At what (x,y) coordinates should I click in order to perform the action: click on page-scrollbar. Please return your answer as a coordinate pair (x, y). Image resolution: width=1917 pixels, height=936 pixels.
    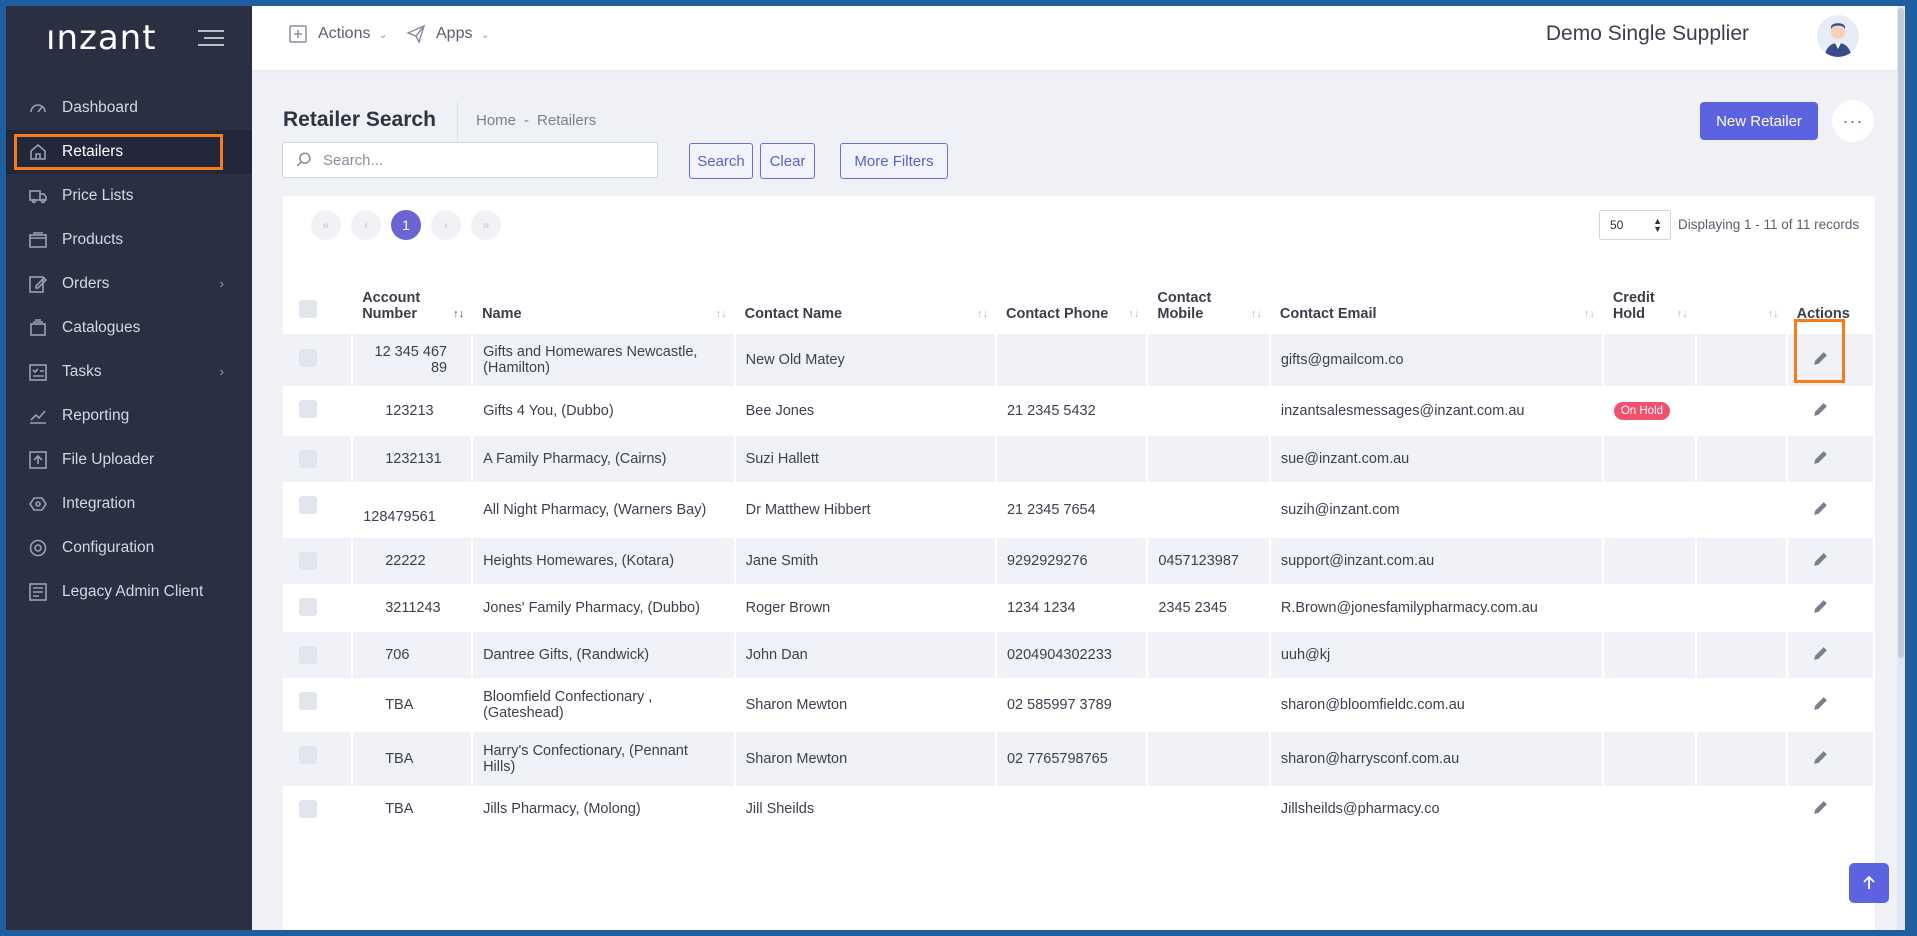
    Looking at the image, I should click on (1901, 468).